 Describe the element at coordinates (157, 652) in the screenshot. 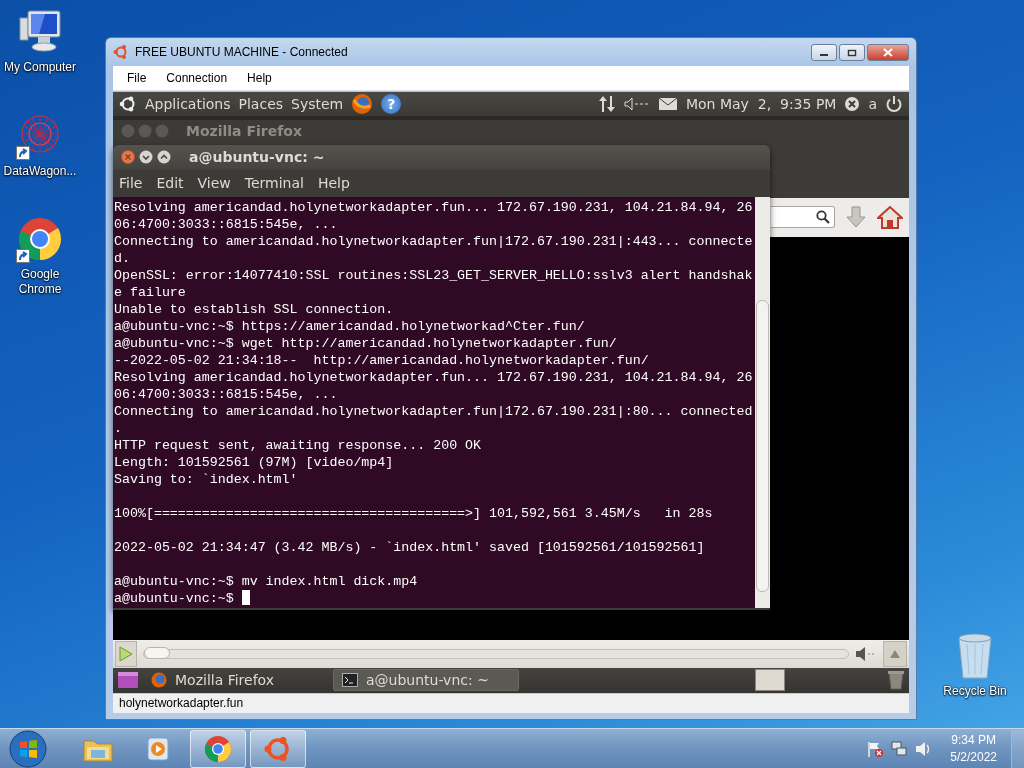

I see `slider-thumb` at that location.